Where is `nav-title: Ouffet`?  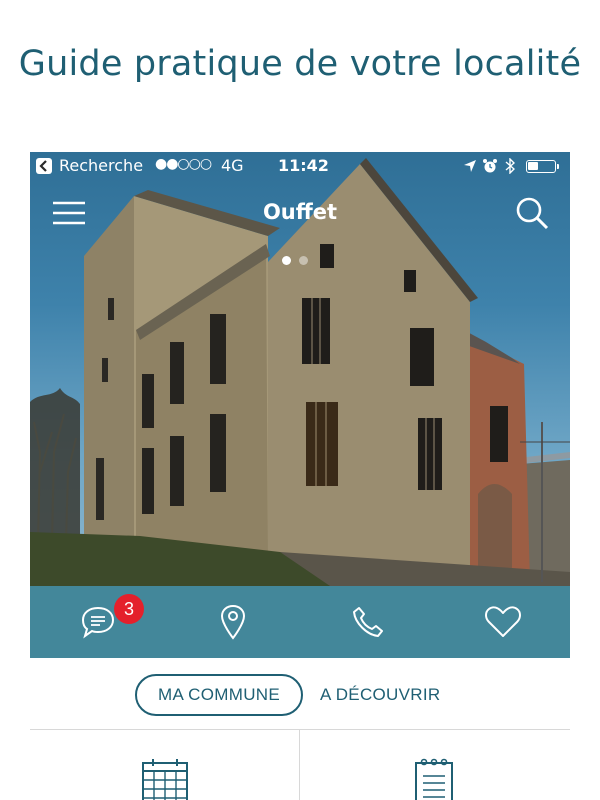 nav-title: Ouffet is located at coordinates (300, 212).